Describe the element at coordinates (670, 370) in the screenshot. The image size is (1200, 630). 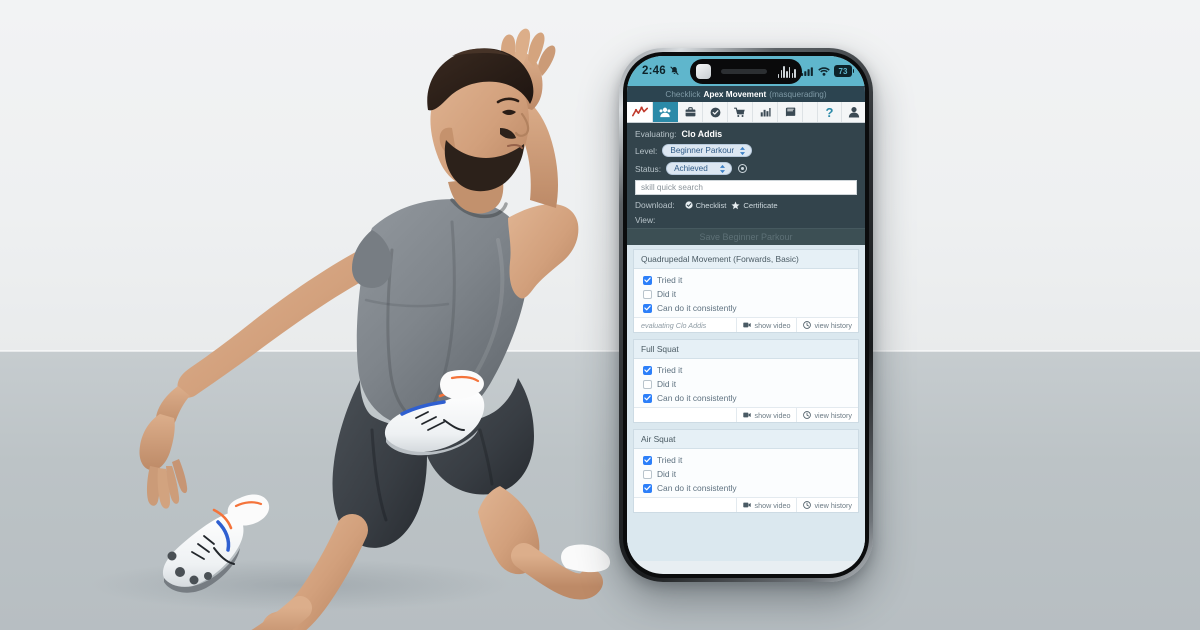
I see `checkbox-label: Tried it` at that location.